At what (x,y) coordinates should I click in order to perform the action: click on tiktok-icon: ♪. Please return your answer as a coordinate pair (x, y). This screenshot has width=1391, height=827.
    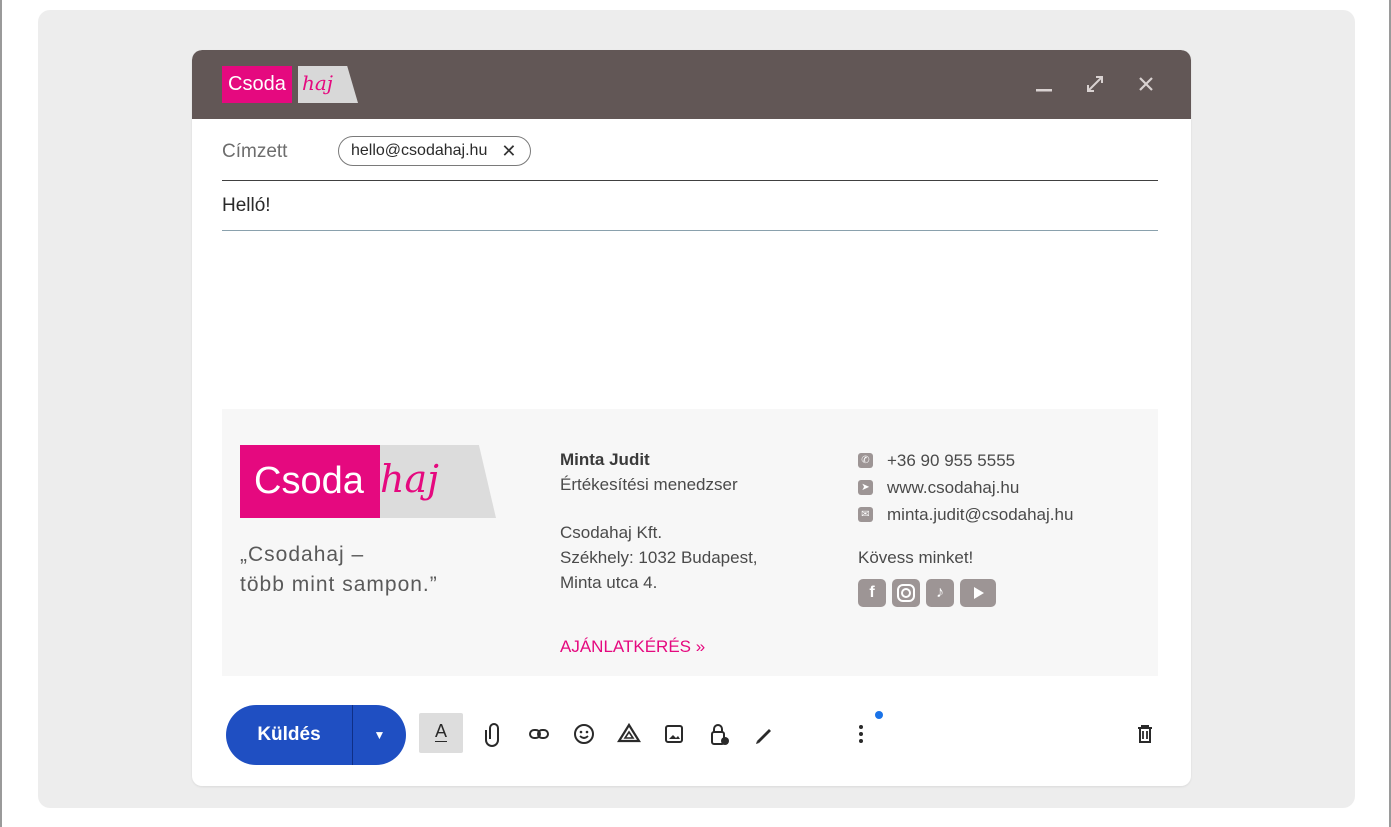
    Looking at the image, I should click on (940, 593).